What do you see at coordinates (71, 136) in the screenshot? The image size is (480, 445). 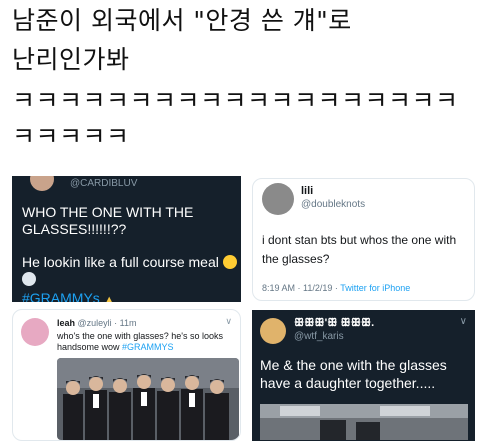 I see `headline-line-4: ㅋㅋㅋㅋㅋ` at bounding box center [71, 136].